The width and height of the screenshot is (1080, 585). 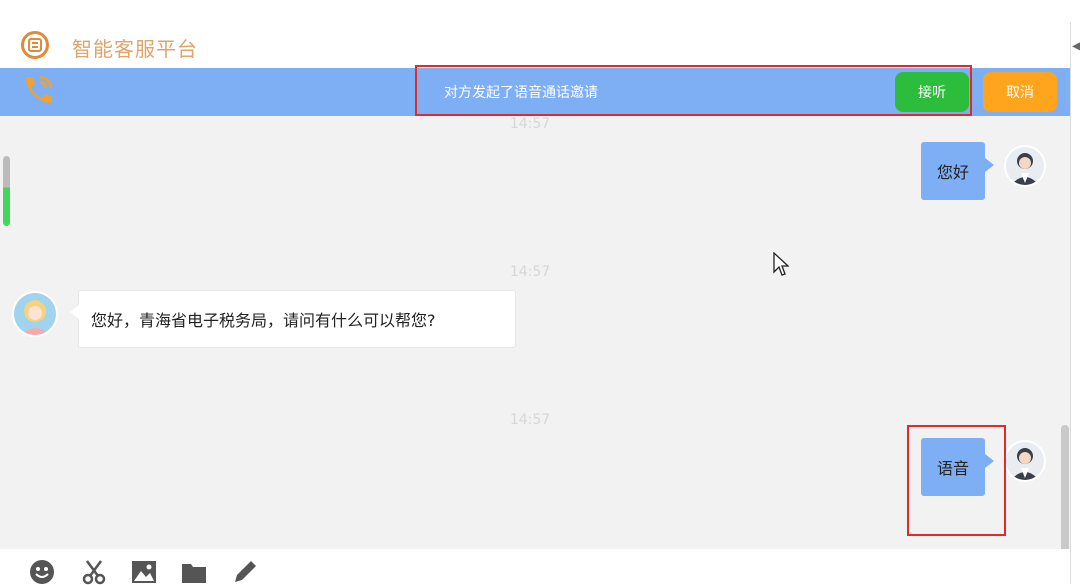 I want to click on top-strip, so click(x=540, y=11).